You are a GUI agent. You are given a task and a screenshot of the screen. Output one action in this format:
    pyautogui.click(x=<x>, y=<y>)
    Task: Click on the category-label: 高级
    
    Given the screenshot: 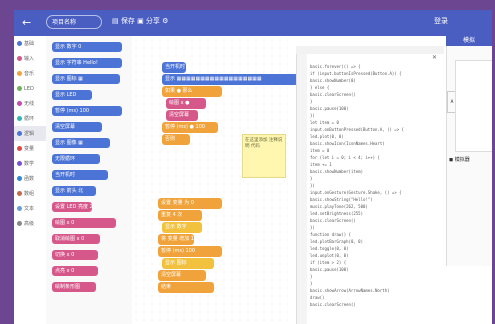 What is the action you would take?
    pyautogui.click(x=29, y=224)
    